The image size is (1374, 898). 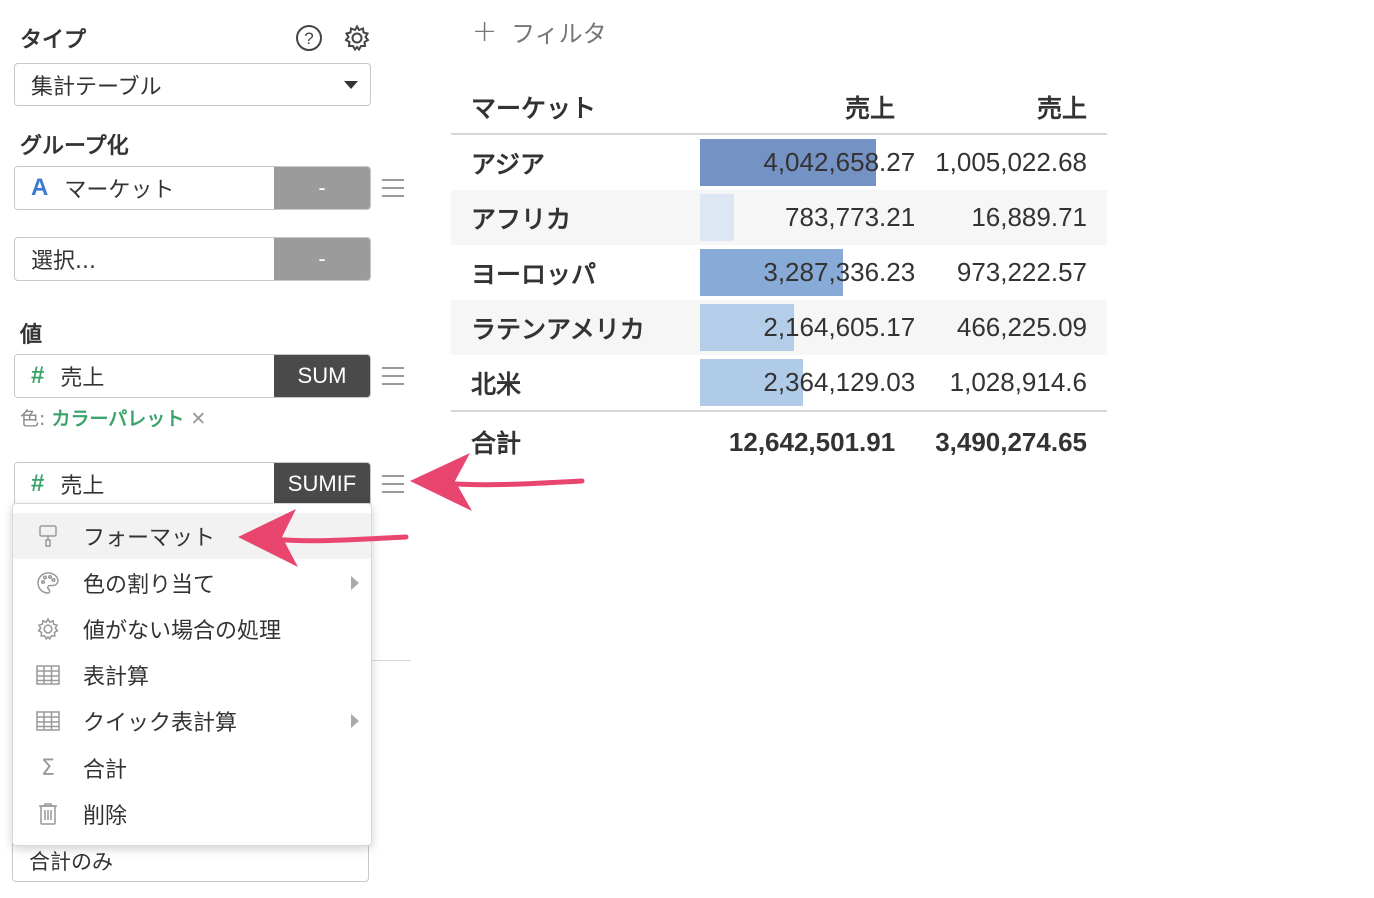 I want to click on group-select-agg-button: -, so click(x=322, y=259).